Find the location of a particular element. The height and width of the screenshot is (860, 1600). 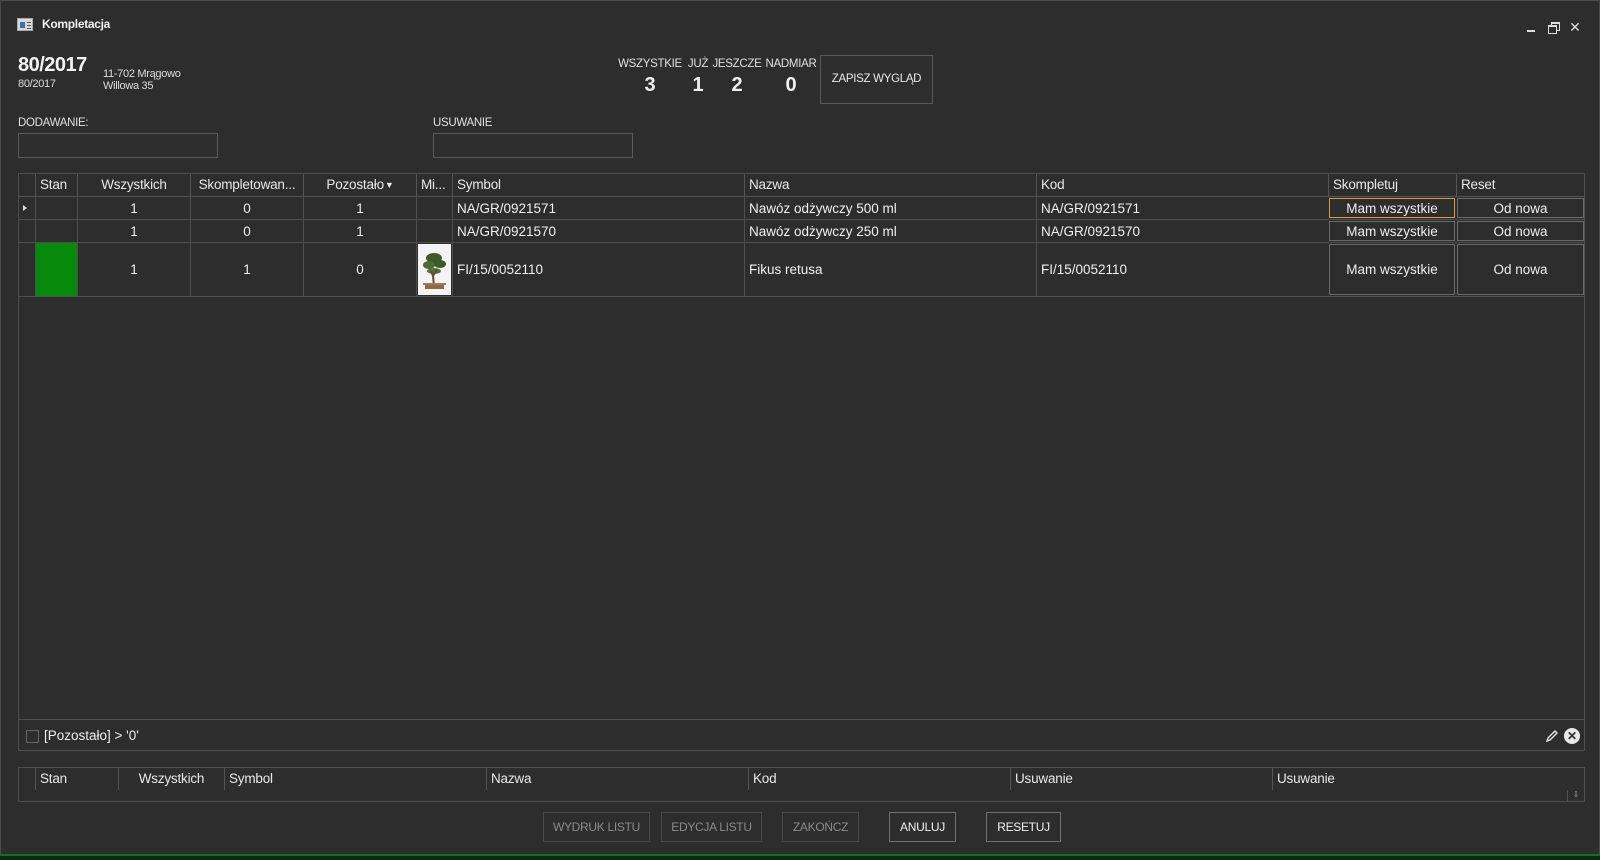

edit-filter-icon is located at coordinates (1552, 736).